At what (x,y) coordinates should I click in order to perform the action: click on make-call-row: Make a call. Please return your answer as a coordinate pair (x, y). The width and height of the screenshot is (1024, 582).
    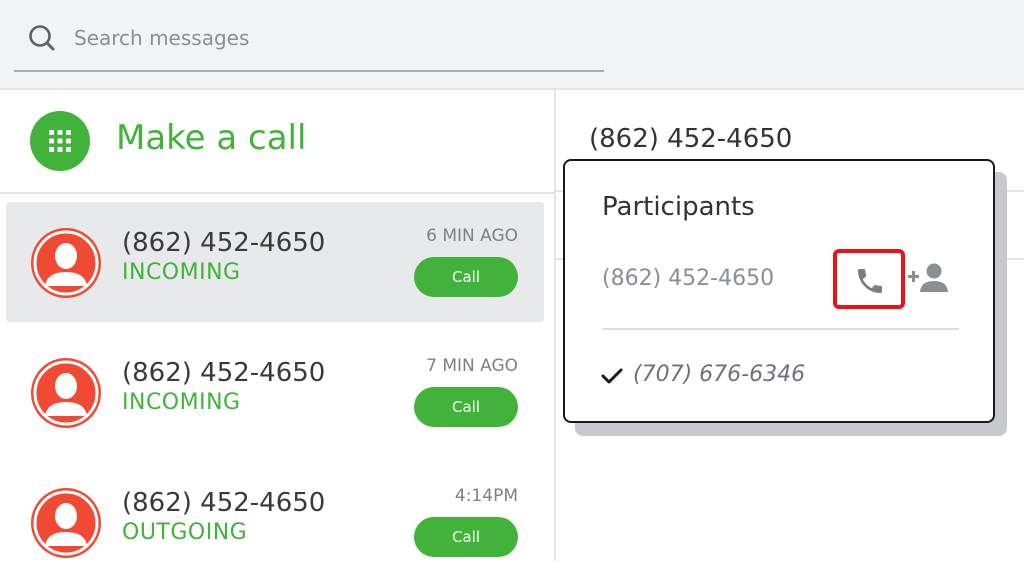
    Looking at the image, I should click on (277, 142).